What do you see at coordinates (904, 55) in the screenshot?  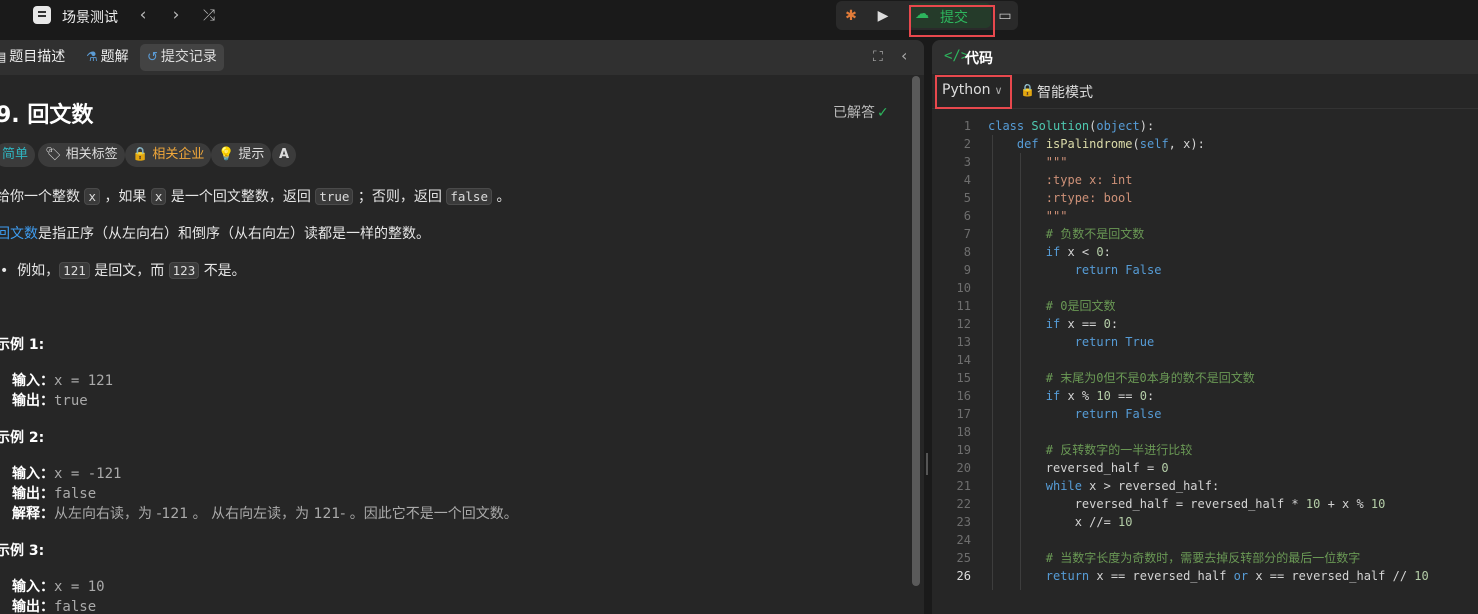 I see `collapse-panel-icon: ‹` at bounding box center [904, 55].